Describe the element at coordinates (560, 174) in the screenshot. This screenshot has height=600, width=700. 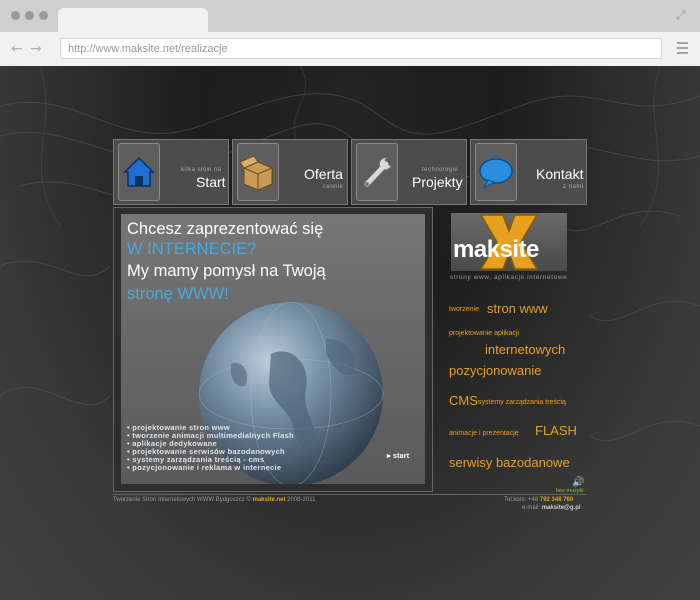
I see `nav-kontakt-label: Kontakt` at that location.